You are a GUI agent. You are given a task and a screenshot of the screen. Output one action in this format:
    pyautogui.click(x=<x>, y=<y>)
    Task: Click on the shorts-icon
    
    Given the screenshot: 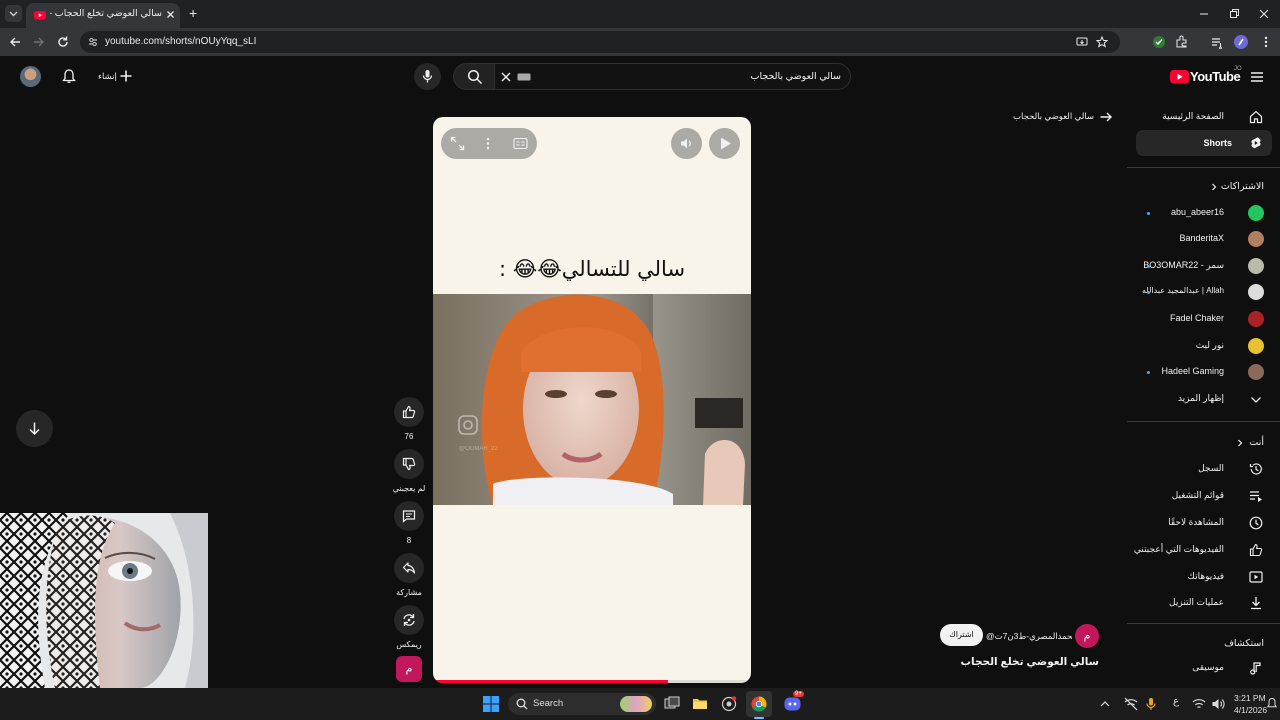 What is the action you would take?
    pyautogui.click(x=1256, y=143)
    